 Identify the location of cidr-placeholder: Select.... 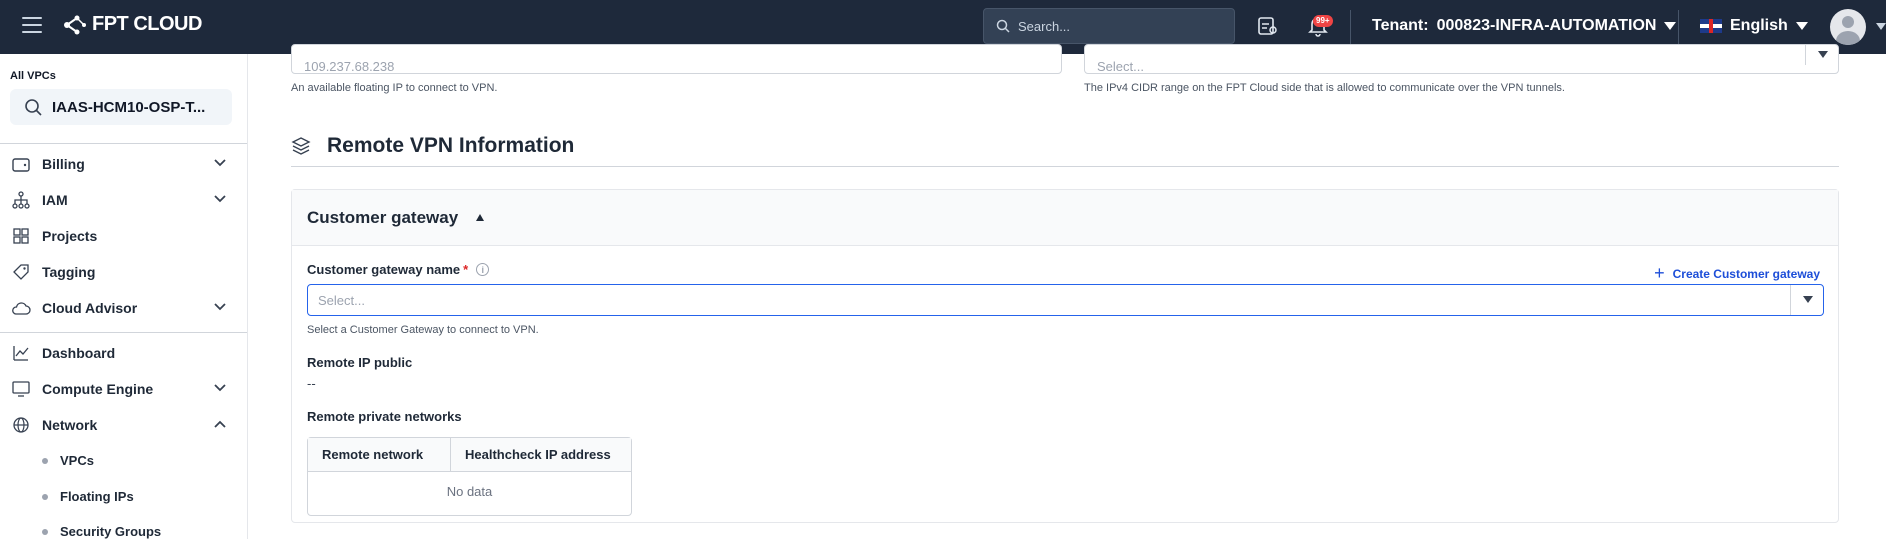
(1120, 66).